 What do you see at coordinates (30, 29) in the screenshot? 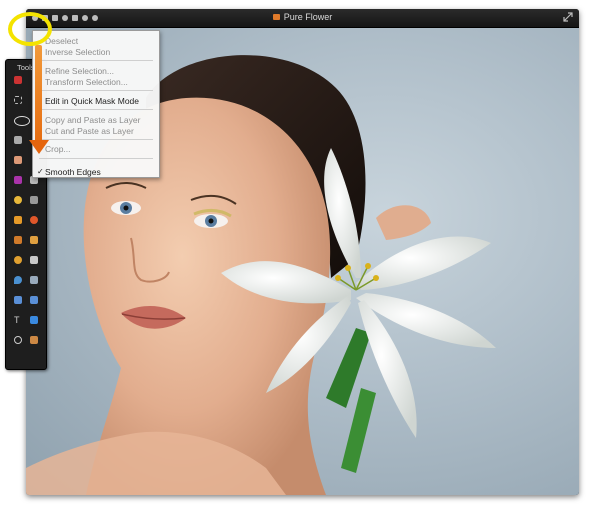
I see `highlight-ring` at bounding box center [30, 29].